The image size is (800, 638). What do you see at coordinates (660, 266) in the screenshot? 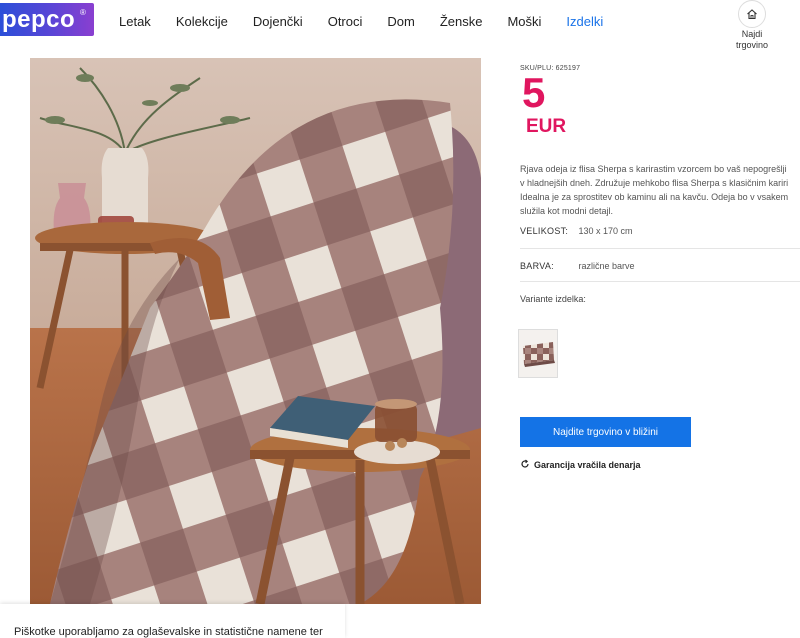
I see `attribute-color: BARVA: različne barve` at bounding box center [660, 266].